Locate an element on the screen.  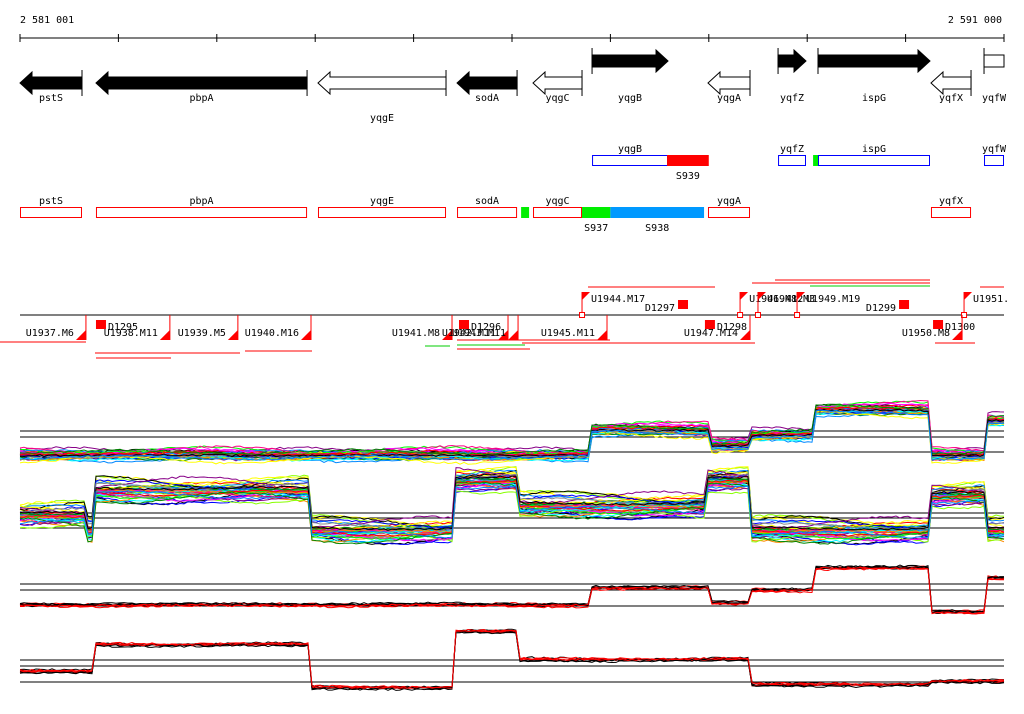
segment-D1299: D1299 is located at coordinates (888, 307).